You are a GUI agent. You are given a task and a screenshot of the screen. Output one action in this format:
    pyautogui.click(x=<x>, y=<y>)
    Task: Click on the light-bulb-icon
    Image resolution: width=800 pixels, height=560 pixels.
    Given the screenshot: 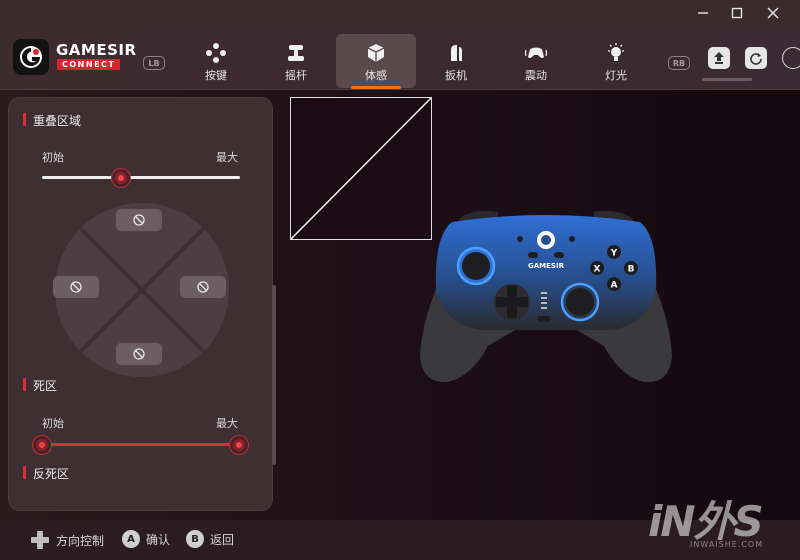 What is the action you would take?
    pyautogui.click(x=616, y=53)
    